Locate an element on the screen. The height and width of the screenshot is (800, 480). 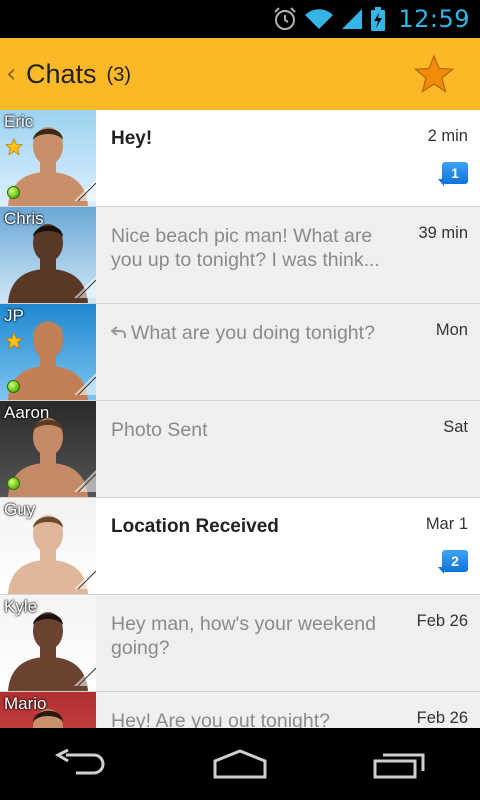
chat-row: Mario Hey! Are you out tonight? Feb 26 is located at coordinates (240, 710).